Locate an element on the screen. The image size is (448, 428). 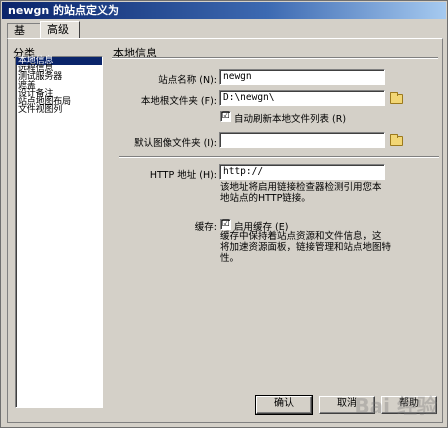
auto-refresh-label: 自动刷新本地文件列表 (R) is located at coordinates (290, 119).